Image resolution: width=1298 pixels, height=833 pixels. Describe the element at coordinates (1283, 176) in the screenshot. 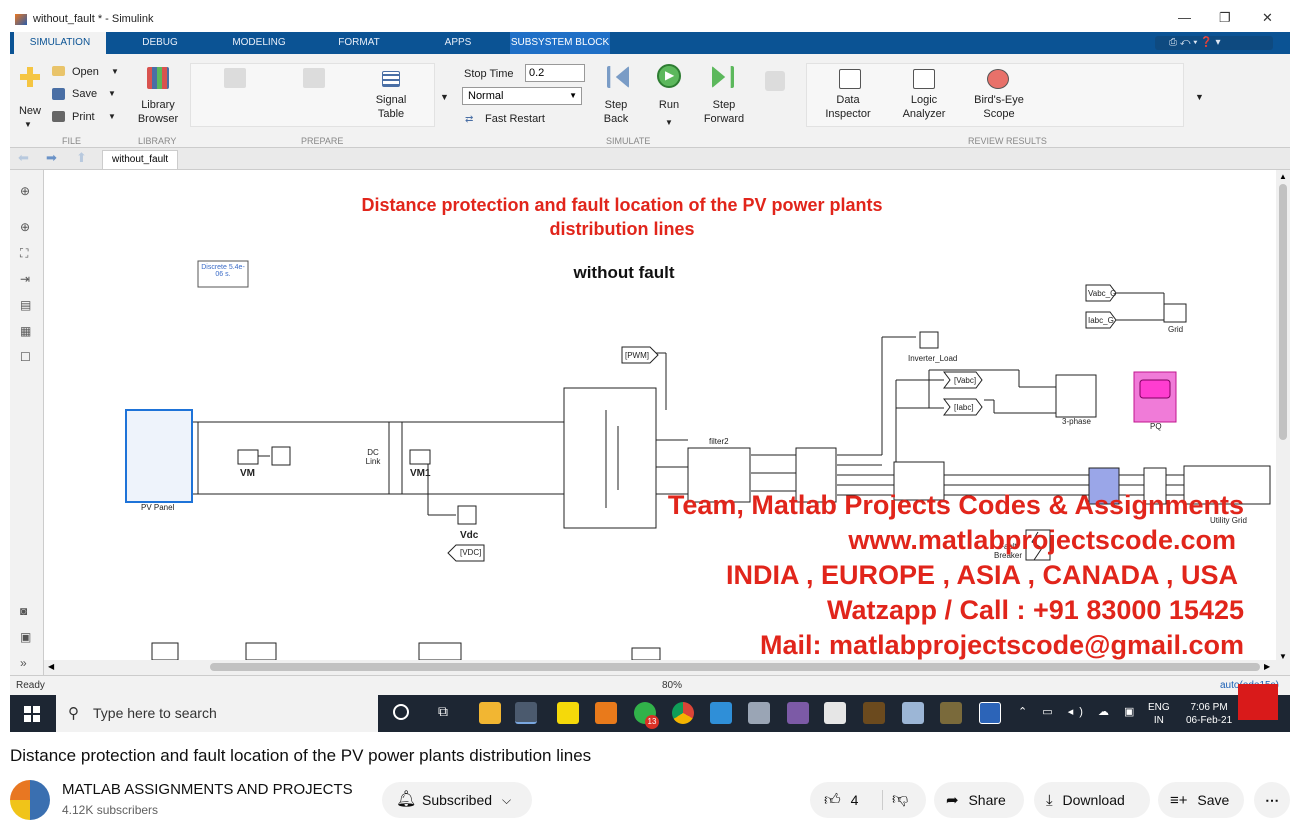

I see `scroll-up-icon: ▲` at that location.